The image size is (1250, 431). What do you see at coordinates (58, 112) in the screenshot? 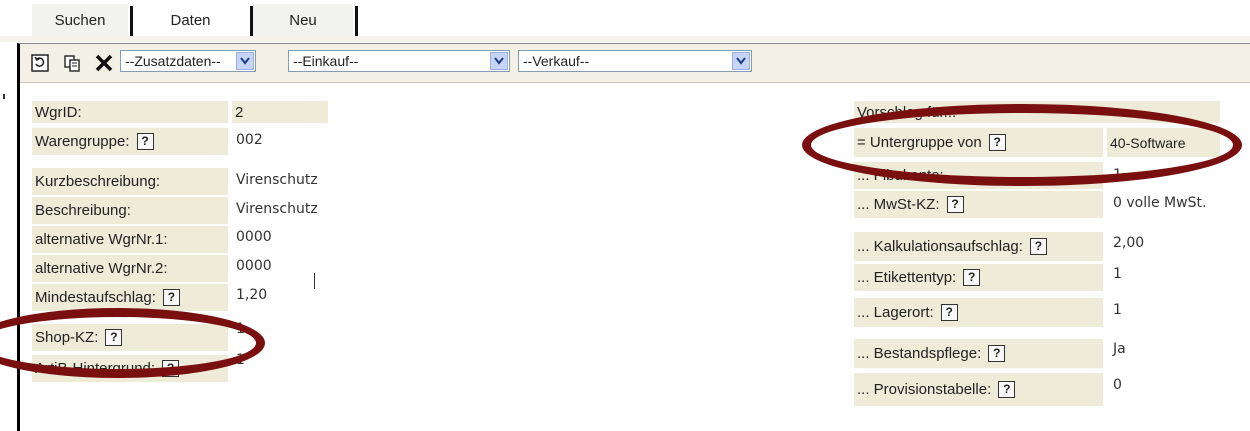
I see `field-label-text: WgrID:` at bounding box center [58, 112].